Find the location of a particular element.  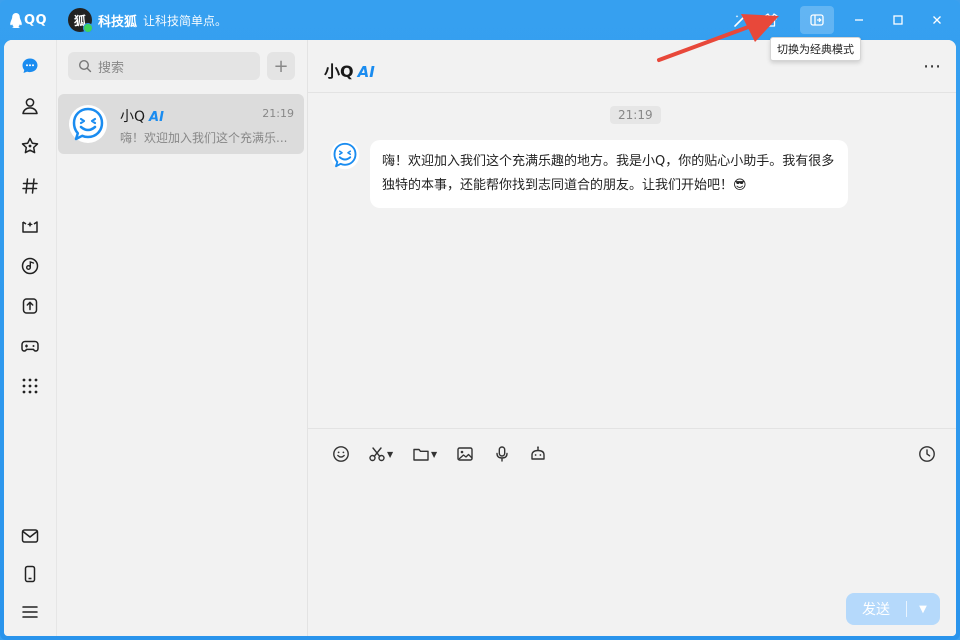

nav-messages is located at coordinates (30, 66).